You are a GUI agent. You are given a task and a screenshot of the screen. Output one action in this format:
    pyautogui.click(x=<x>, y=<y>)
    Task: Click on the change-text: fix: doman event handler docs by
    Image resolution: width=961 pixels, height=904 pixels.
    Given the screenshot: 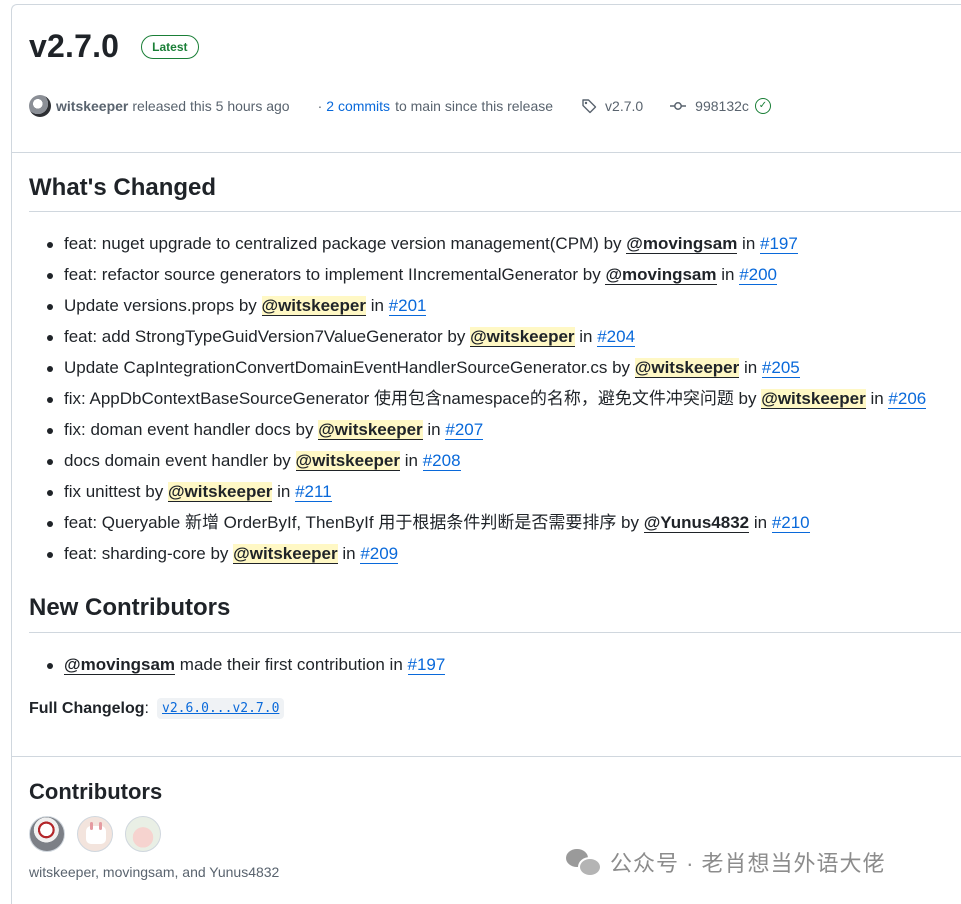 What is the action you would take?
    pyautogui.click(x=191, y=429)
    